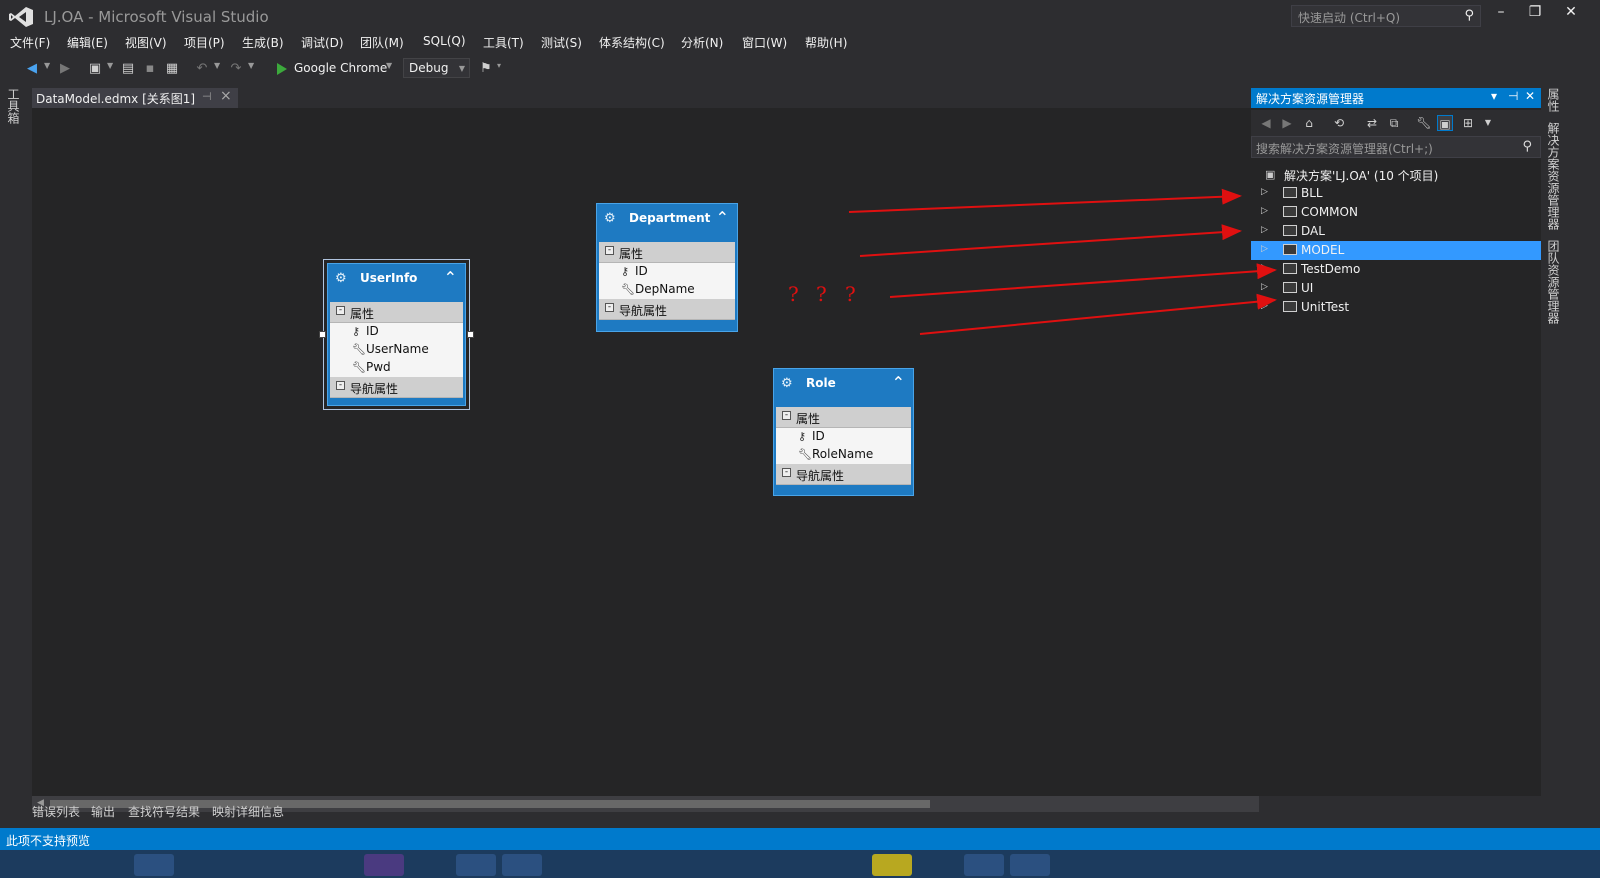  What do you see at coordinates (32, 69) in the screenshot?
I see `back-icon: ◀` at bounding box center [32, 69].